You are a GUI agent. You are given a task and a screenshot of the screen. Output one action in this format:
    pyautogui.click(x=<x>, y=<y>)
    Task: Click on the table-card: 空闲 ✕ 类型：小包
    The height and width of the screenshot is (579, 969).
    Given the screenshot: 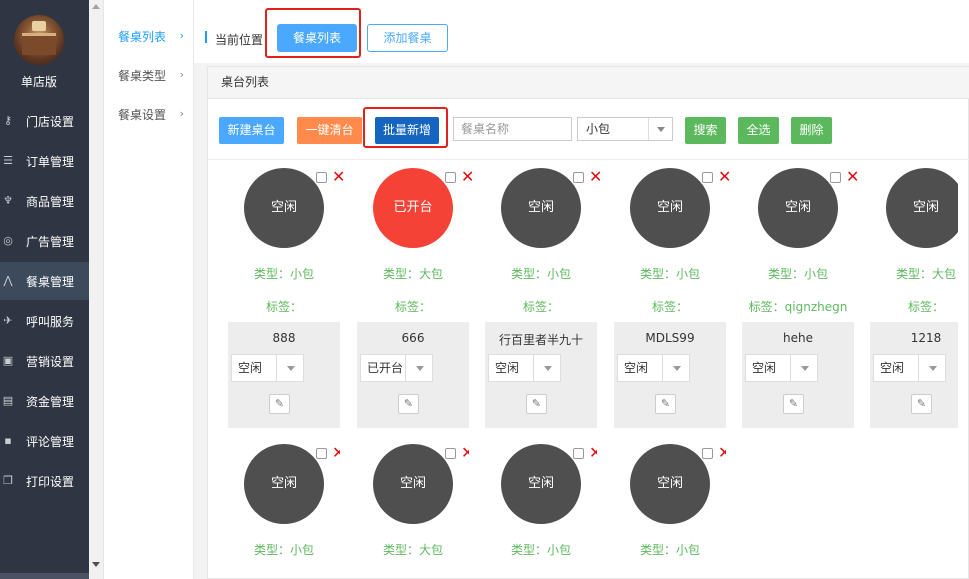 What is the action you would take?
    pyautogui.click(x=541, y=511)
    